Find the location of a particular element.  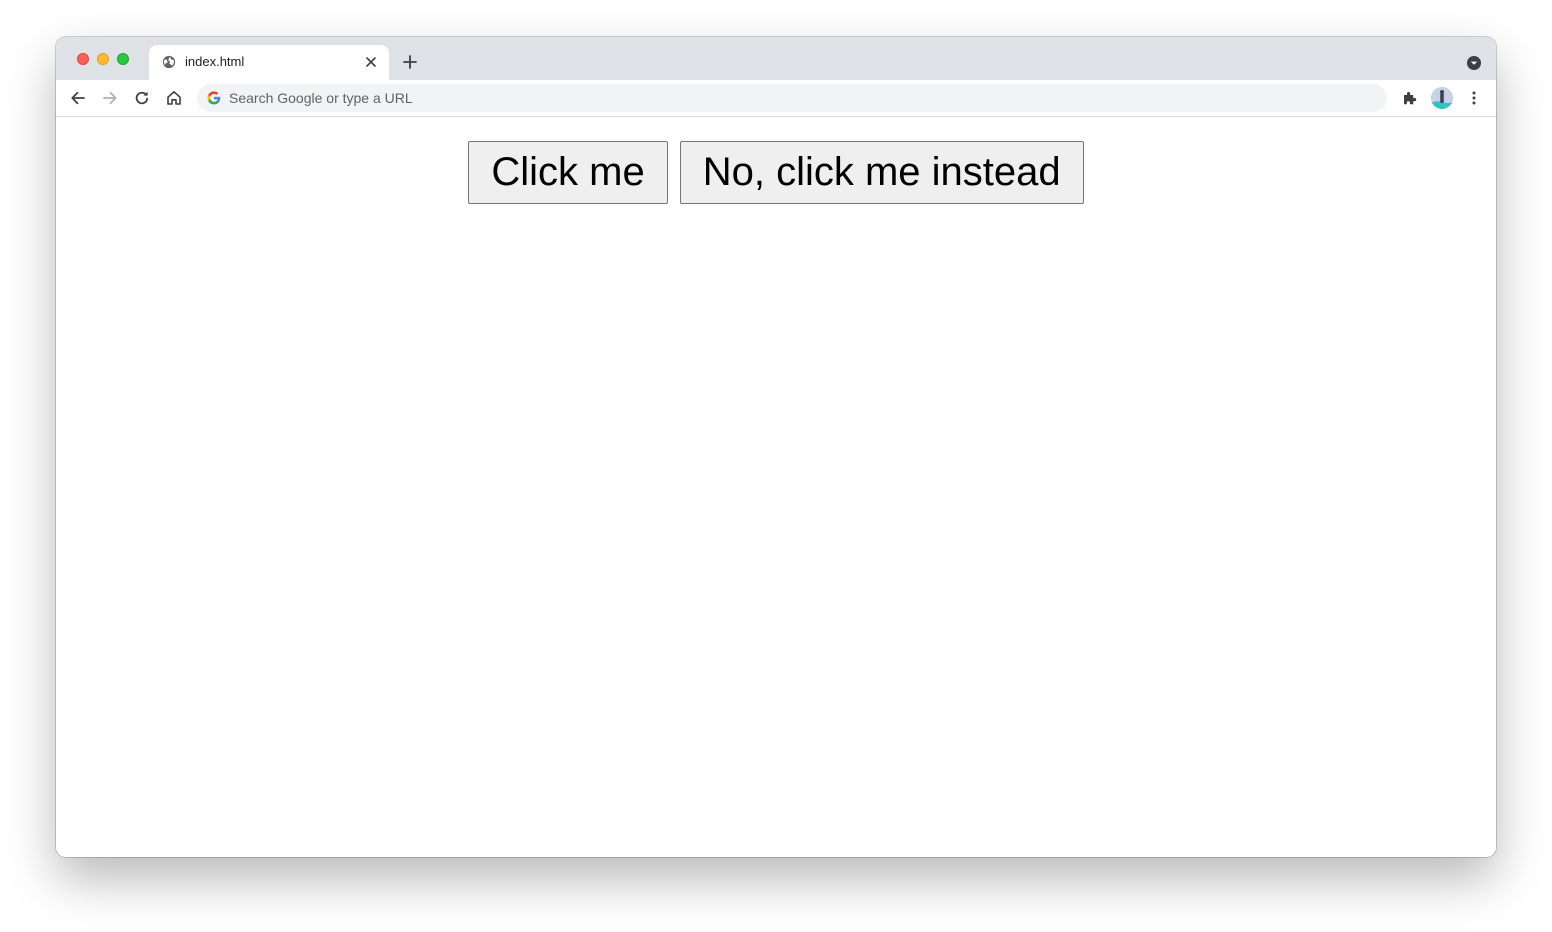

address-bar-input is located at coordinates (799, 98).